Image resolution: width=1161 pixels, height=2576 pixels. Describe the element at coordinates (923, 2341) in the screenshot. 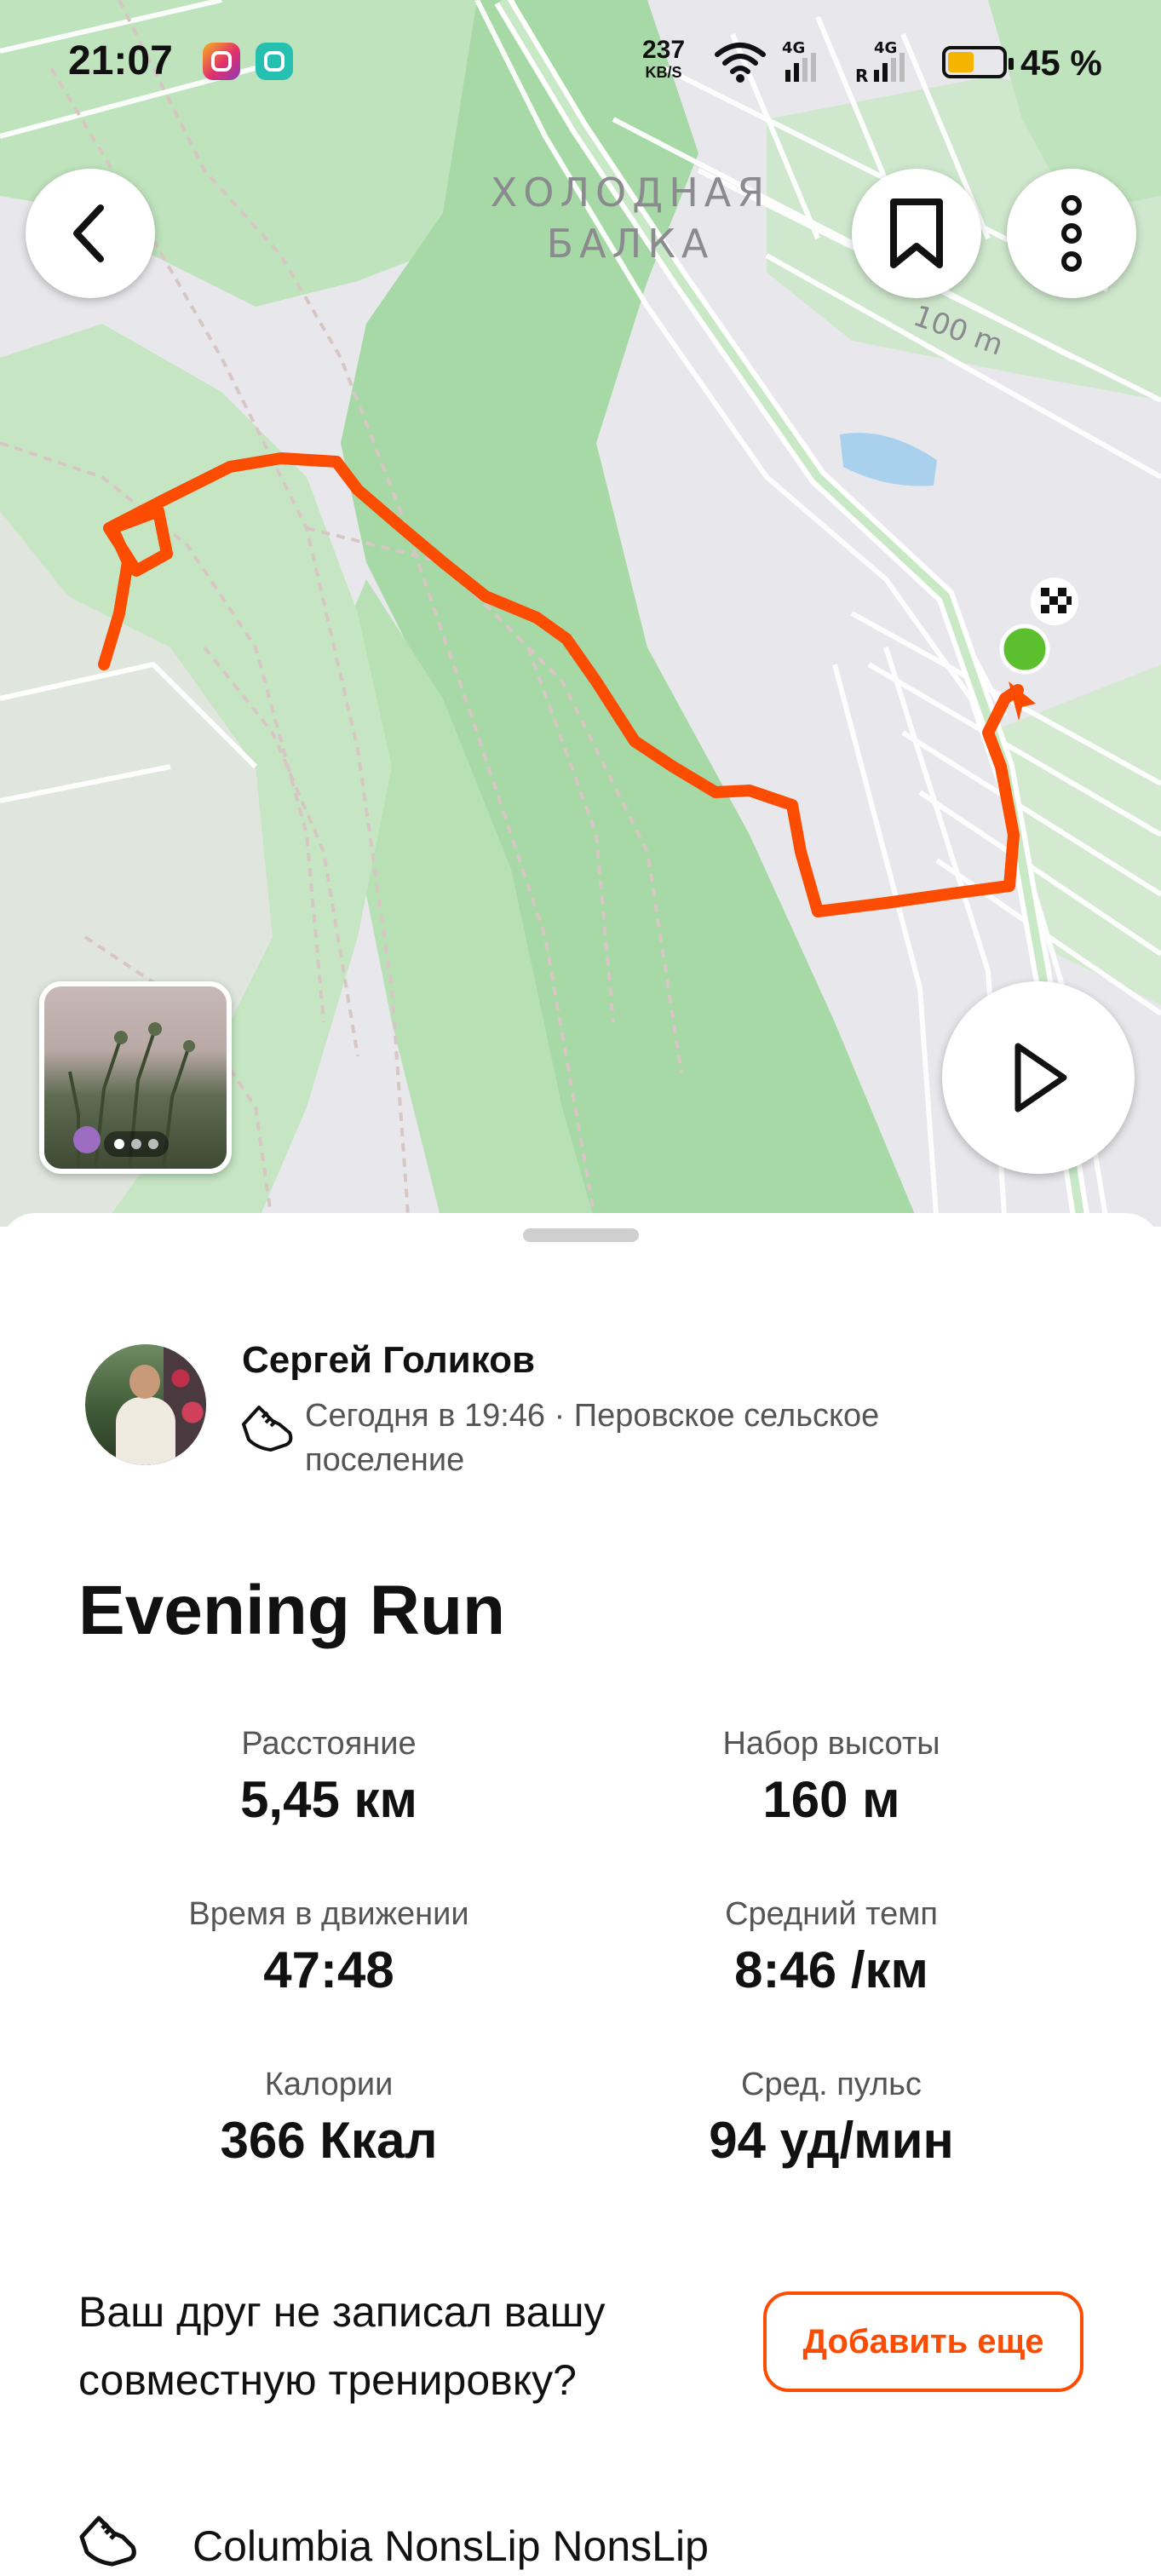

I see `add-more-button: Добавить еще` at that location.